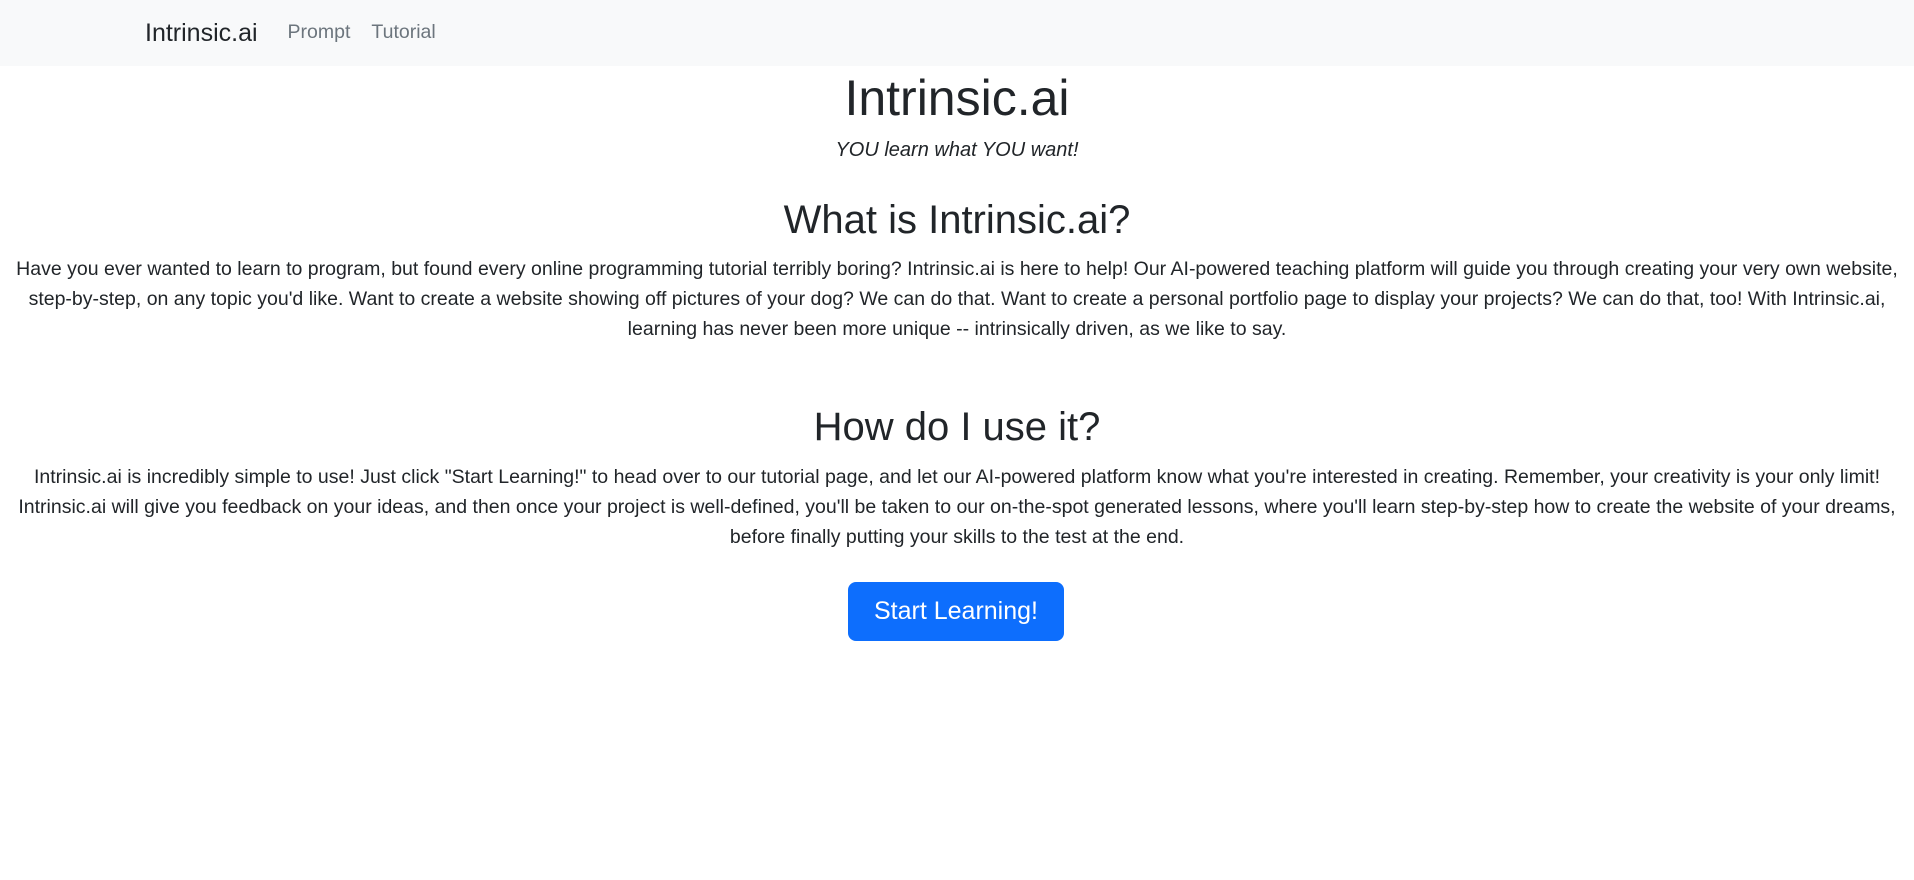 The height and width of the screenshot is (880, 1914). Describe the element at coordinates (956, 611) in the screenshot. I see `start-learning-button: Start Learning!` at that location.